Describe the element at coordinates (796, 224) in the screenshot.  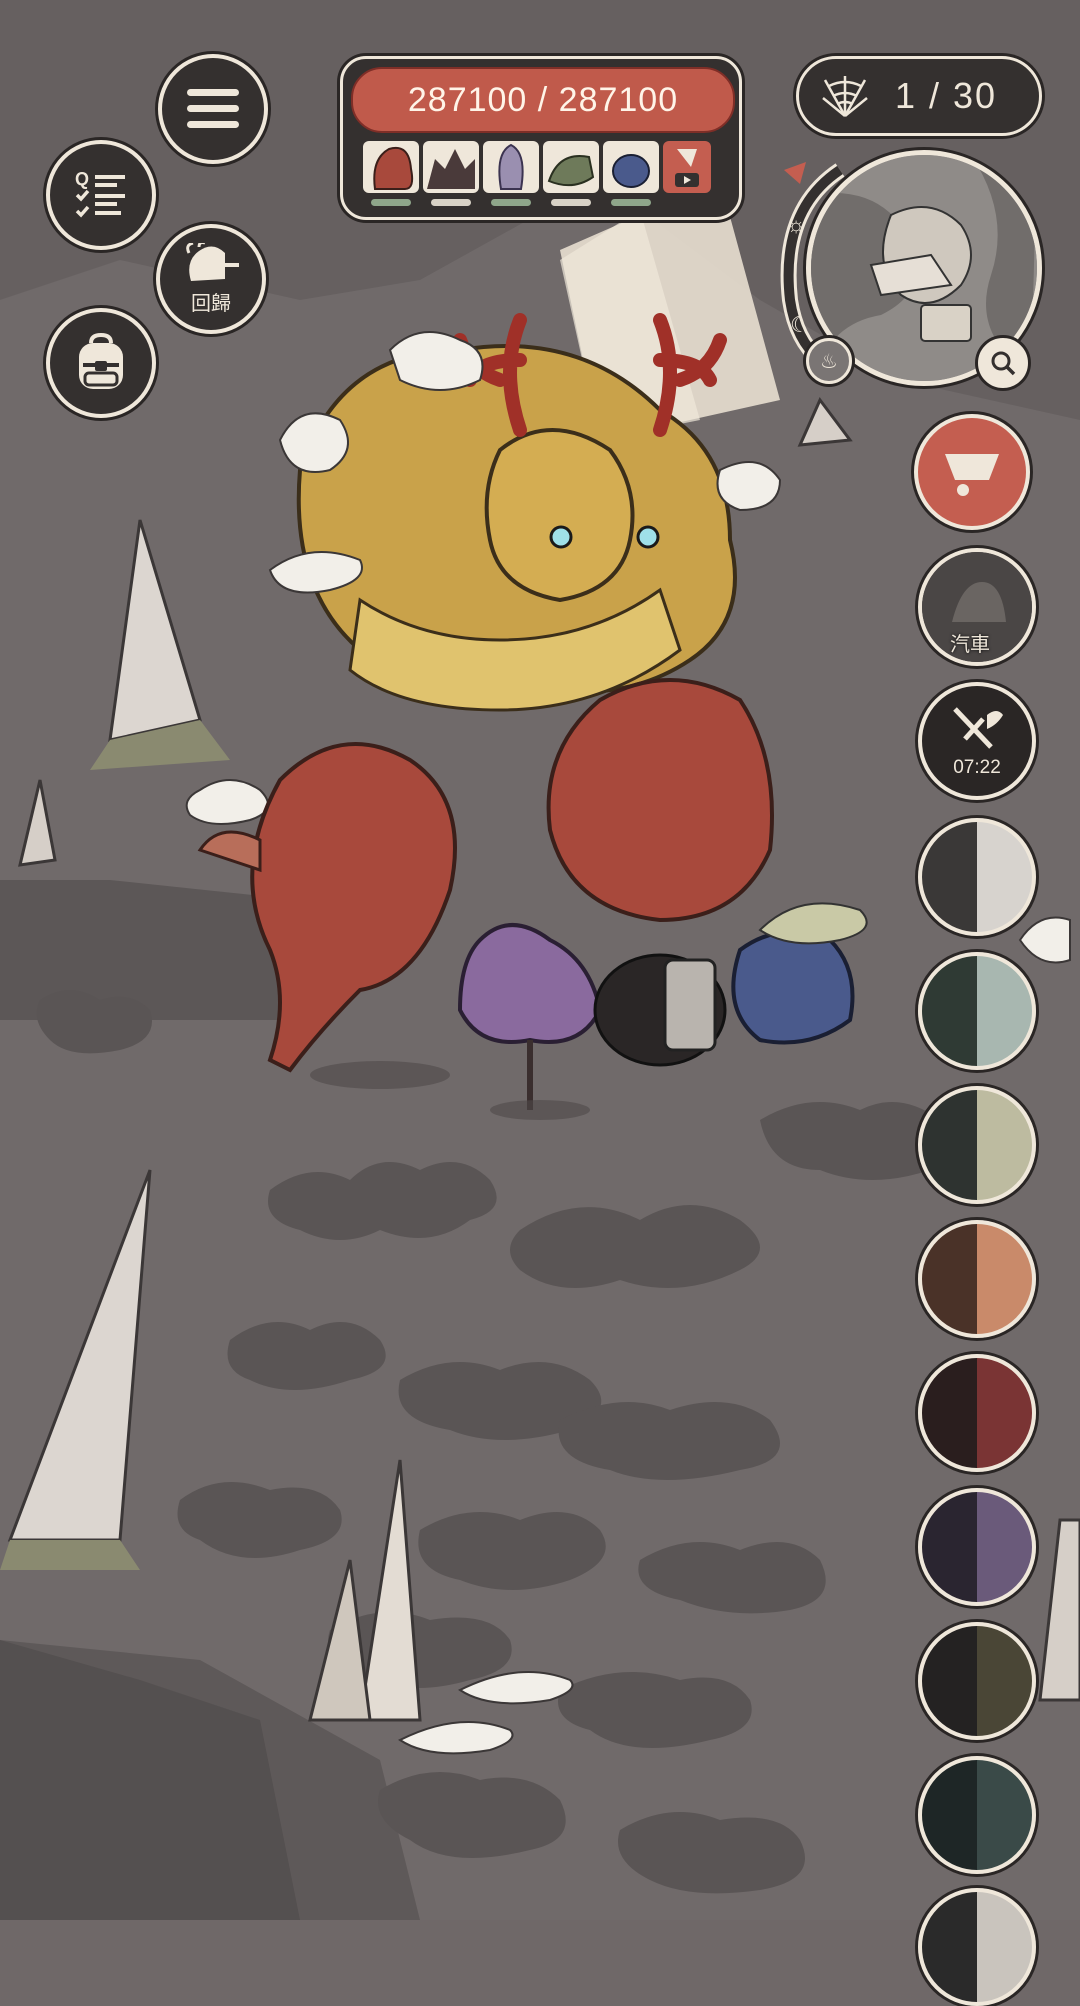
I see `sun-icon: ☼` at that location.